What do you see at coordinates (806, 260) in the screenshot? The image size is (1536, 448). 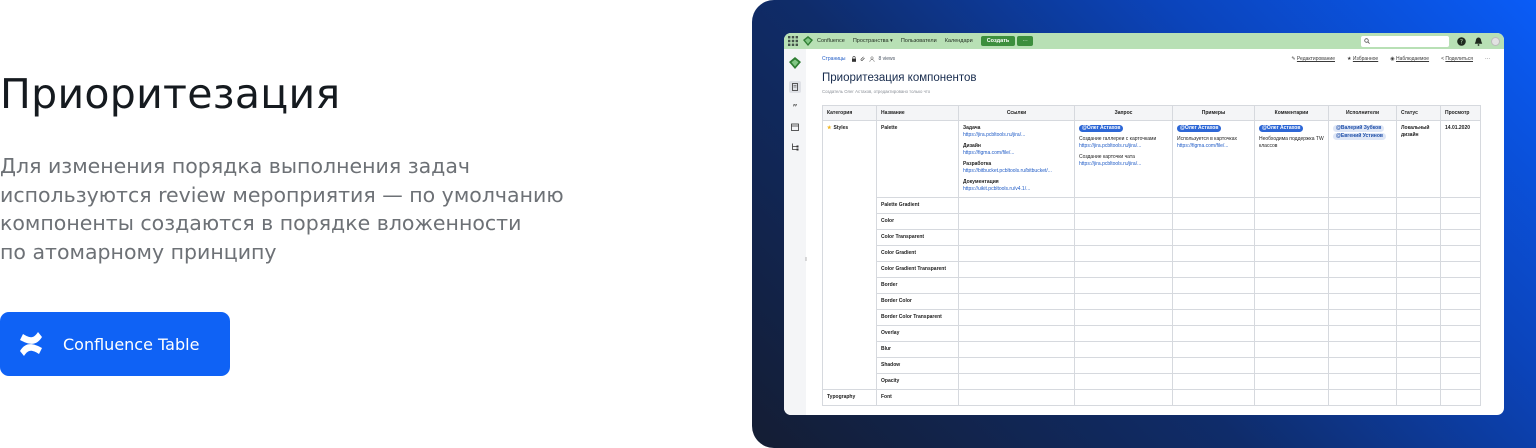 I see `sidebar-collapse-handle: ‖` at bounding box center [806, 260].